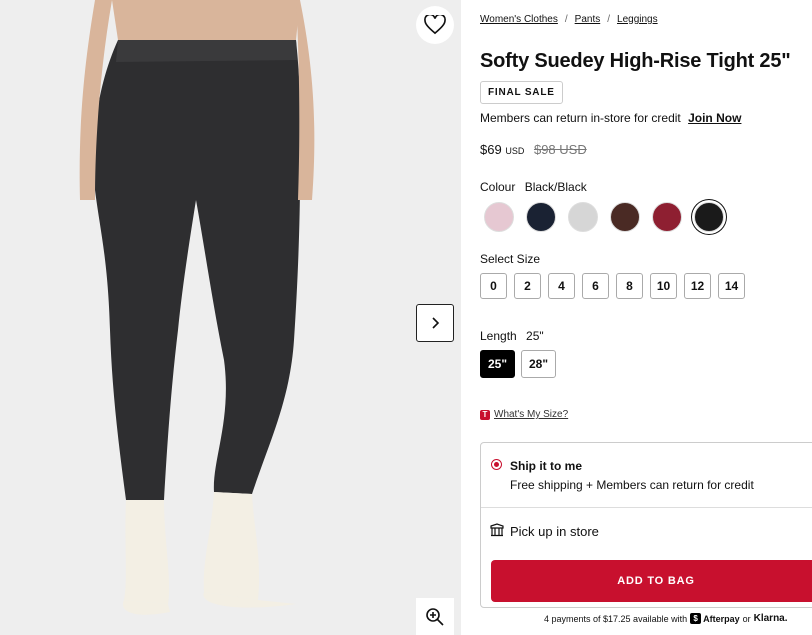 This screenshot has width=812, height=635. I want to click on breadcrumb: Women's Clothes / Pants / Leggings, so click(569, 19).